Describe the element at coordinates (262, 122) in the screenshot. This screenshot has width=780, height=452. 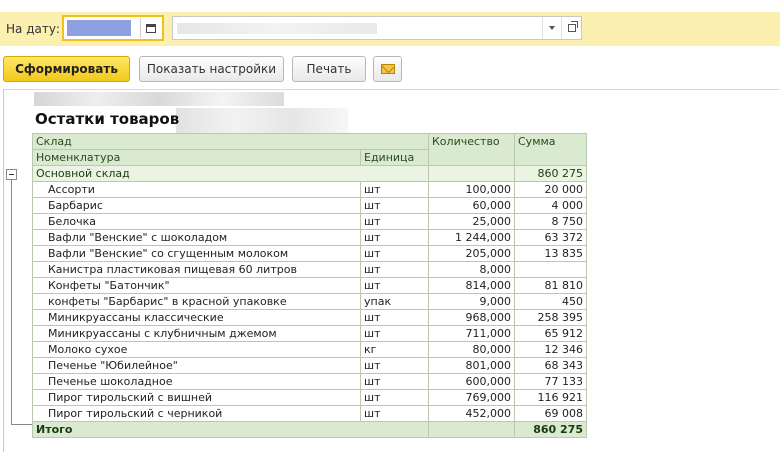
I see `report-title-redacted` at that location.